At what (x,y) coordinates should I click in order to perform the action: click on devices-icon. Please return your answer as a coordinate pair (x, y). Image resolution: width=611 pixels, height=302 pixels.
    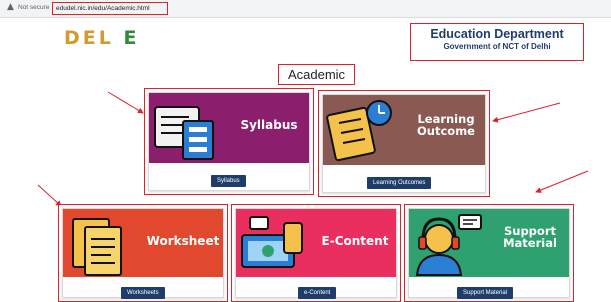
    Looking at the image, I should click on (272, 242).